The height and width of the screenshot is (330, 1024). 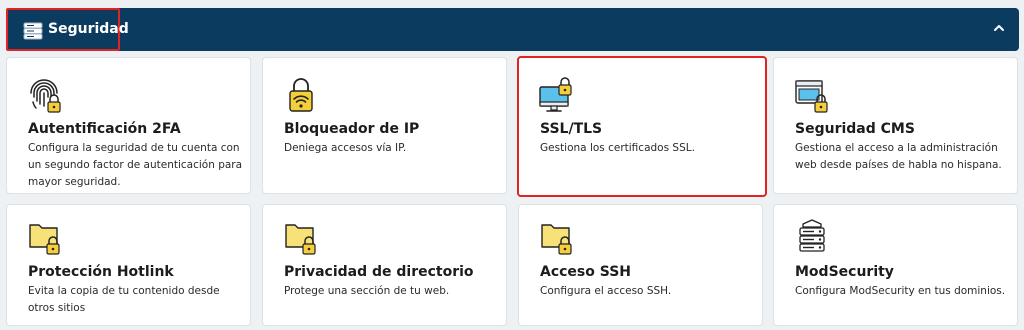 I want to click on card-description: Gestiona los certificados SSL., so click(x=617, y=148).